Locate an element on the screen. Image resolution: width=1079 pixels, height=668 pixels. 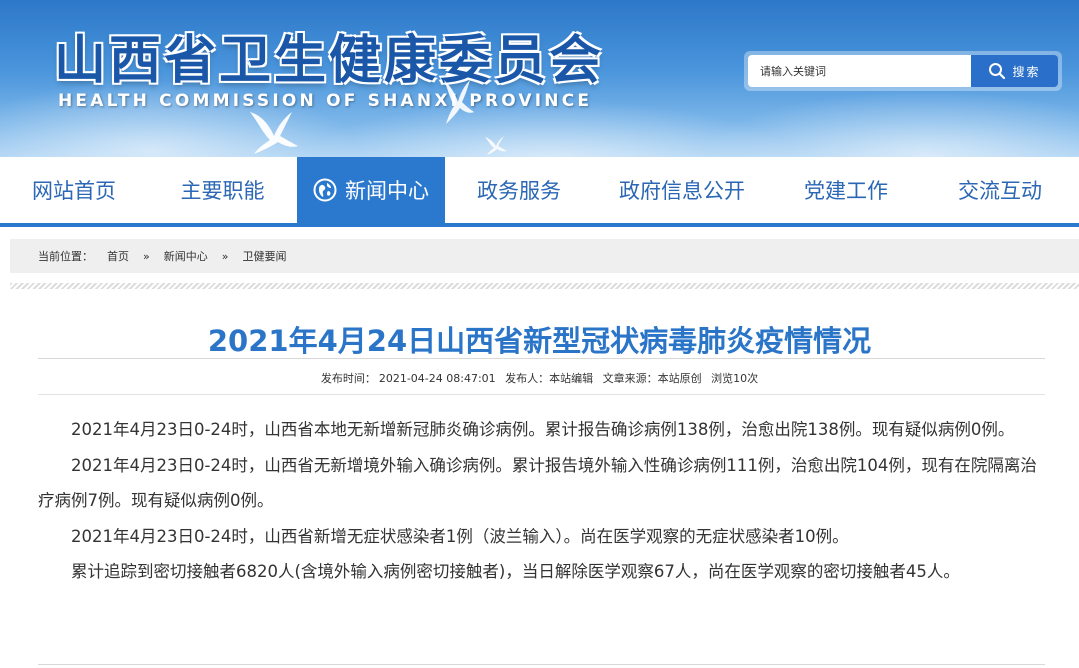
nav-item-services: 政务服务 is located at coordinates (519, 190).